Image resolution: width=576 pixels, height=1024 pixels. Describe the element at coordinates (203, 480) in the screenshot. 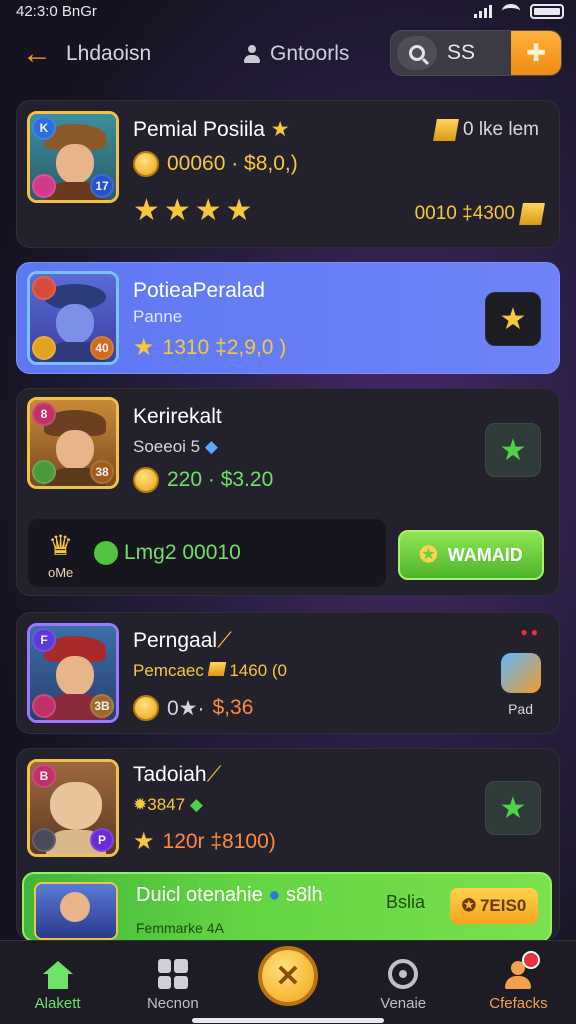

I see `item-price: 220 · $3.20` at that location.